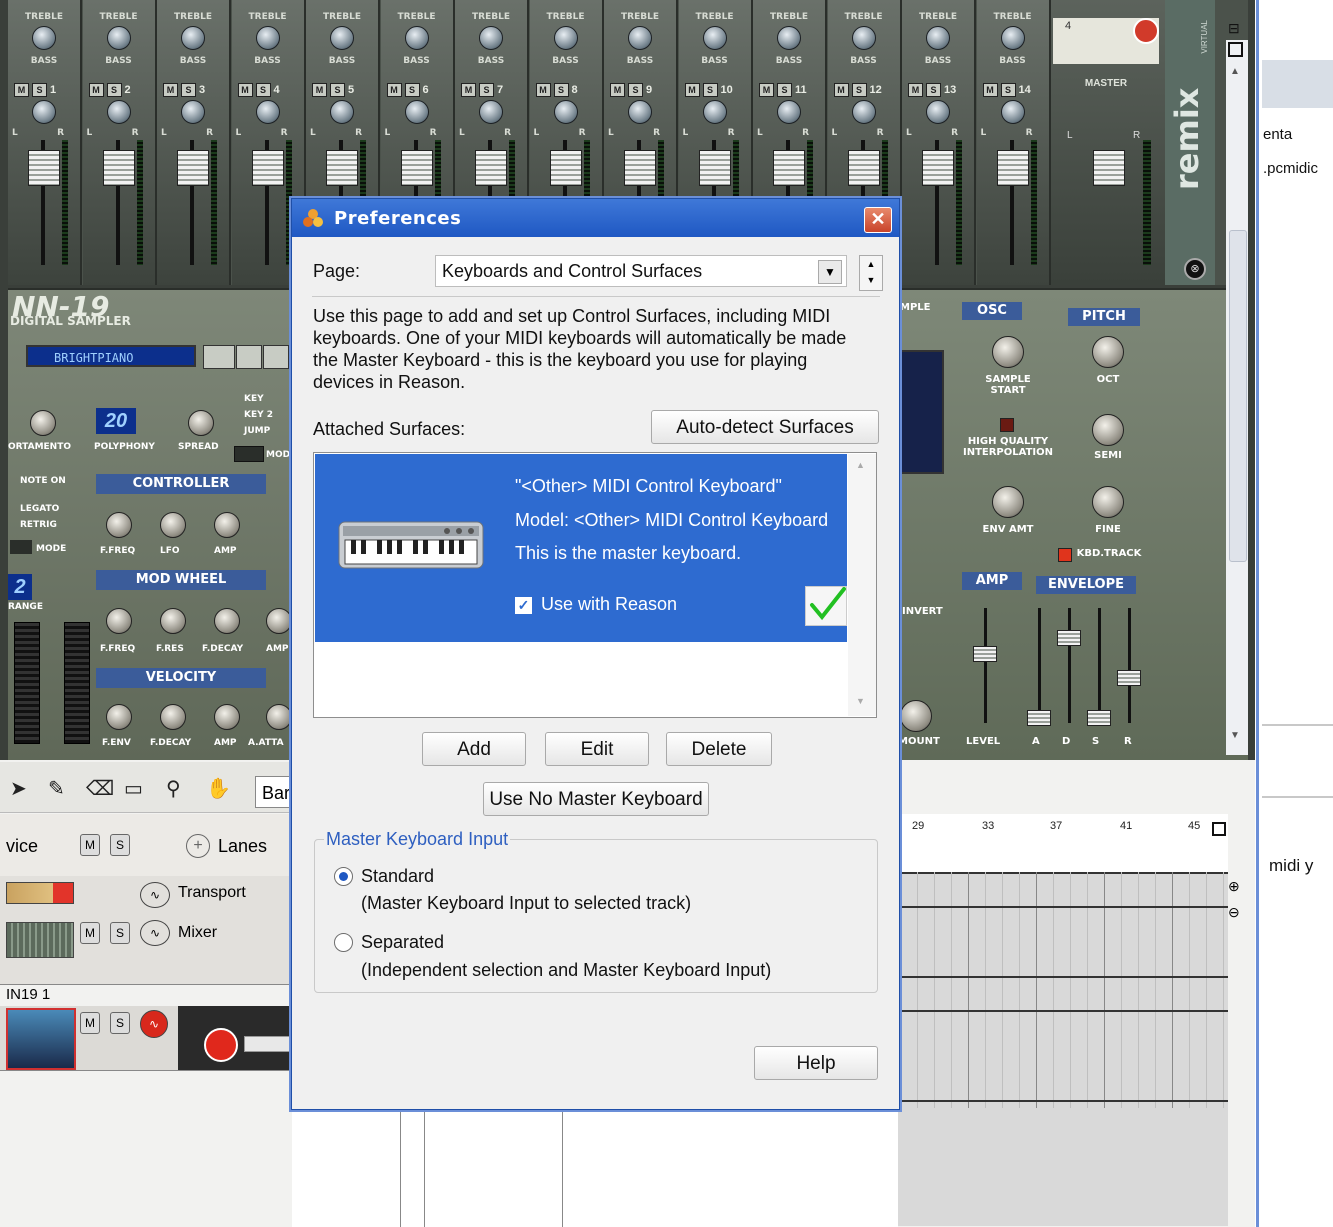 The height and width of the screenshot is (1227, 1333). I want to click on controller-amp-knob, so click(227, 525).